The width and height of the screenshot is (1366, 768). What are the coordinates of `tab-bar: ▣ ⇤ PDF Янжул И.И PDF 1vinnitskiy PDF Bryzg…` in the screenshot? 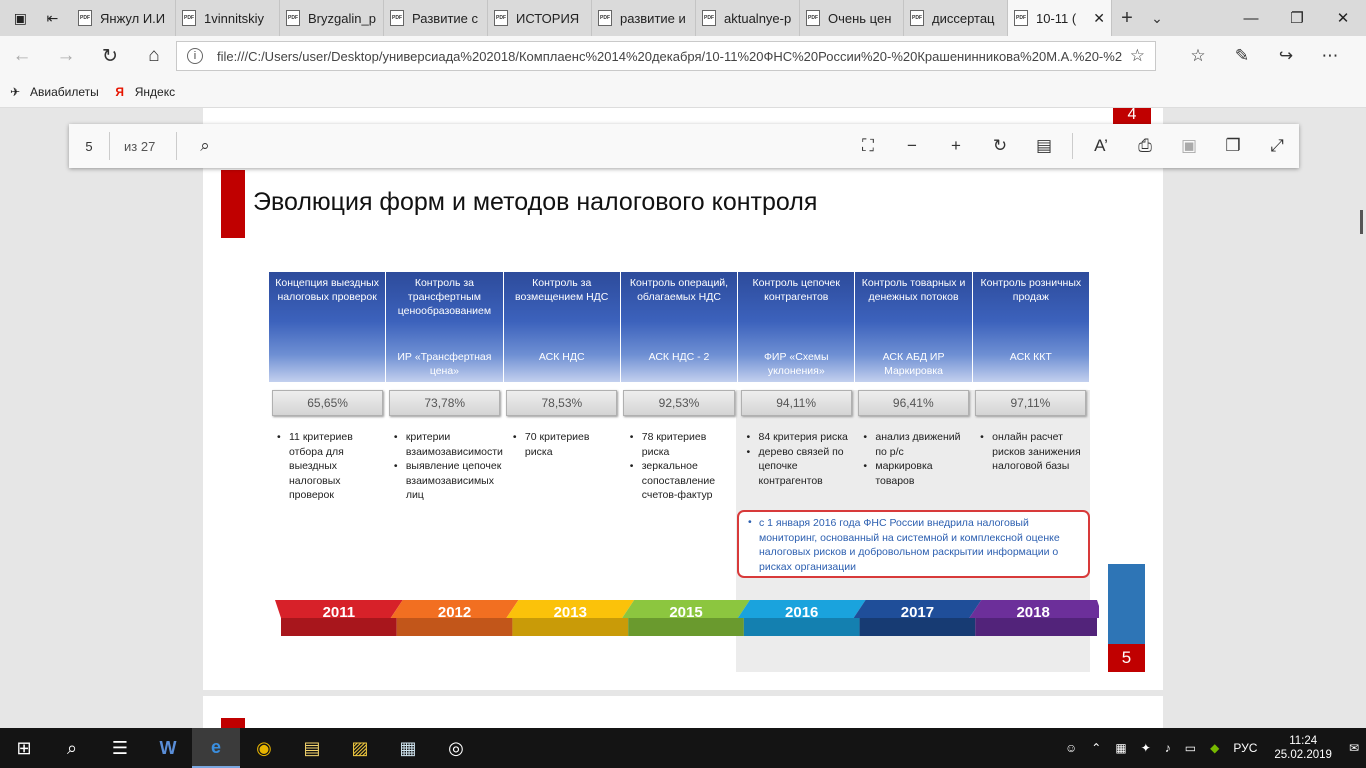 It's located at (683, 18).